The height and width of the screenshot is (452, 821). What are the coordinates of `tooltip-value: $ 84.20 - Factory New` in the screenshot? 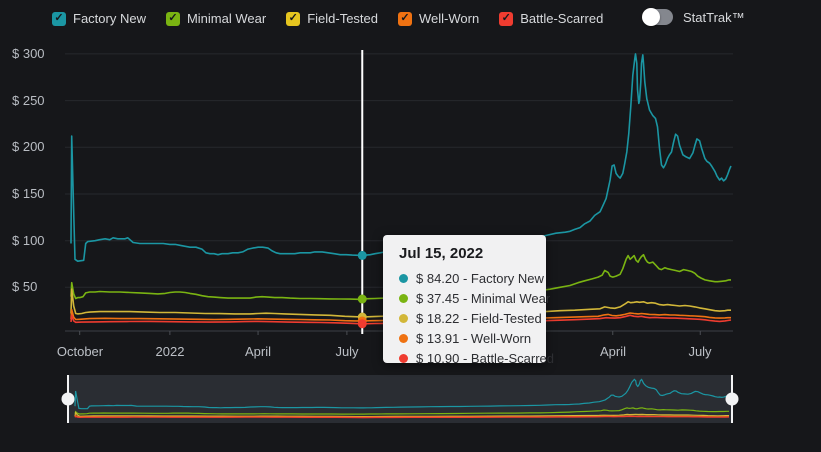 It's located at (480, 278).